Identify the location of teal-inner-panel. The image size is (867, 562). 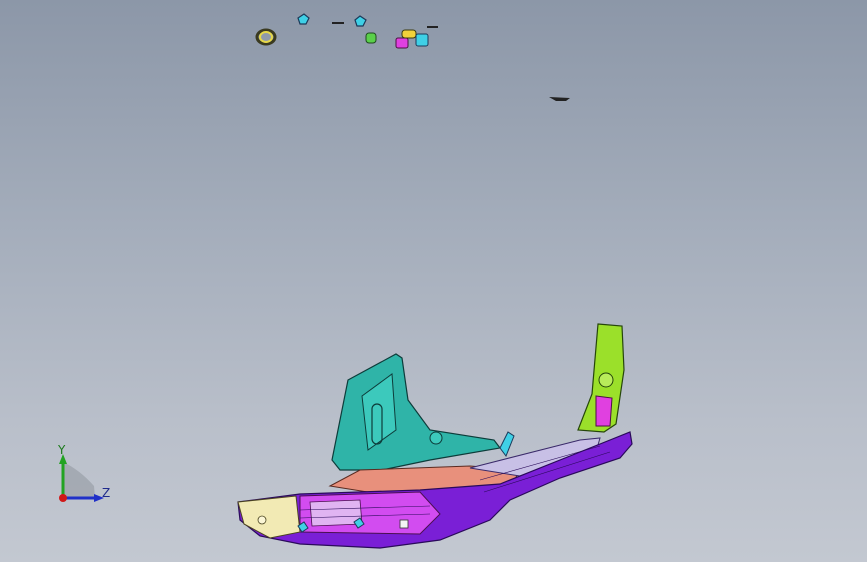
(416, 412).